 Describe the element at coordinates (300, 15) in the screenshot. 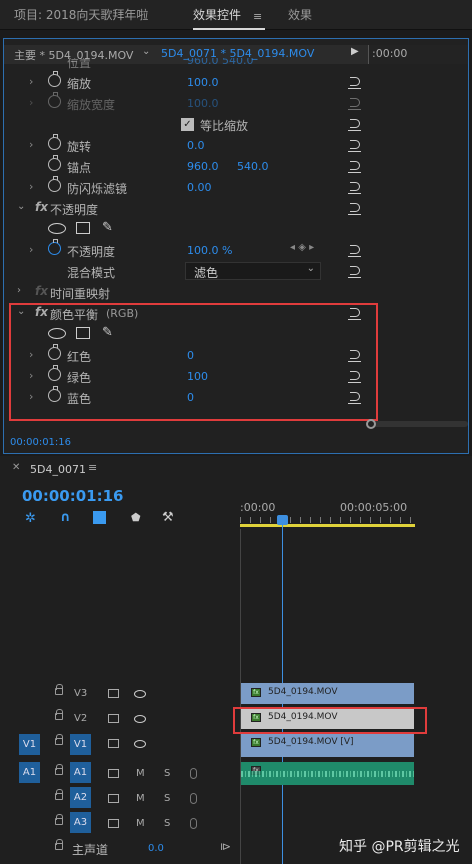

I see `tab-effects: 效果` at that location.